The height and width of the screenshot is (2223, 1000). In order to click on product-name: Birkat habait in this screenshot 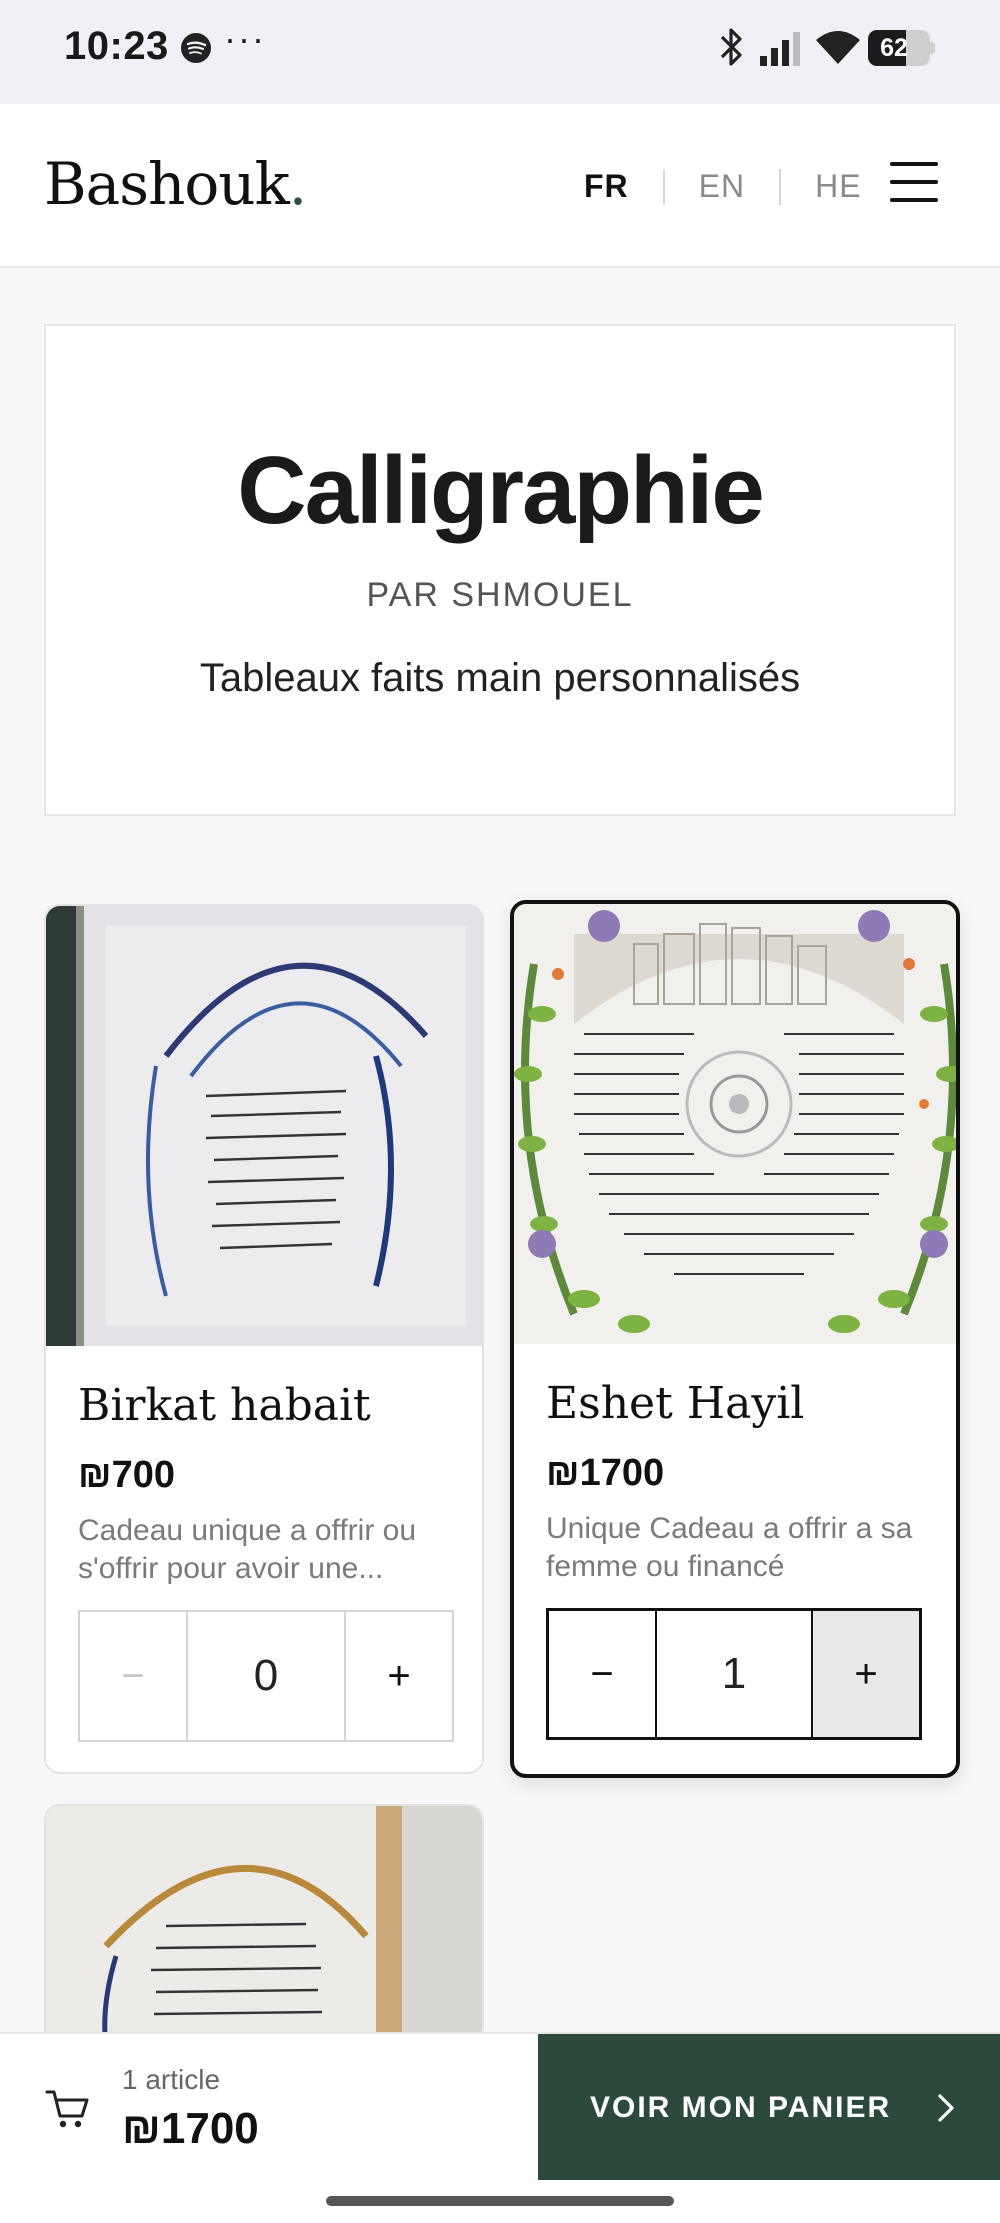, I will do `click(224, 1405)`.